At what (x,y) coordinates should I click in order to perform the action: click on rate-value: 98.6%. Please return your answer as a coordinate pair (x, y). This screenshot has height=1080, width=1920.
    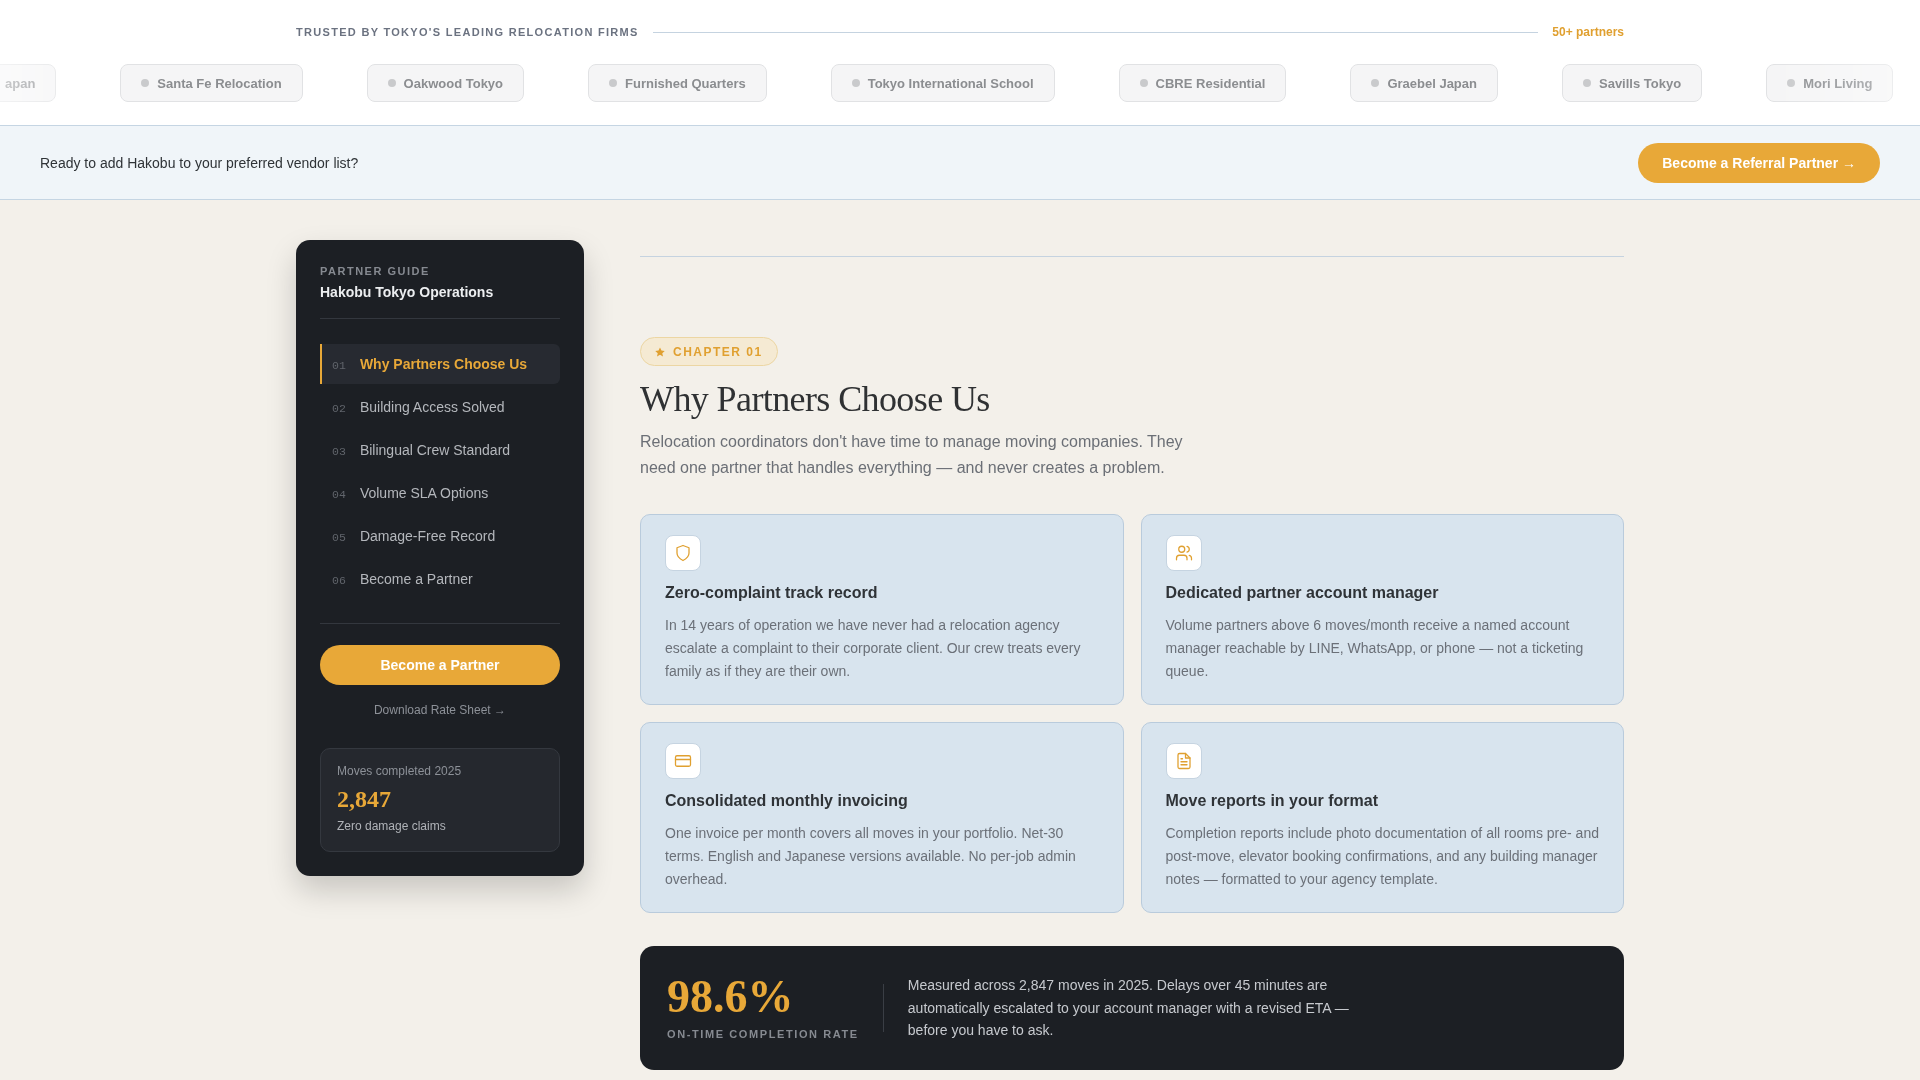
    Looking at the image, I should click on (731, 997).